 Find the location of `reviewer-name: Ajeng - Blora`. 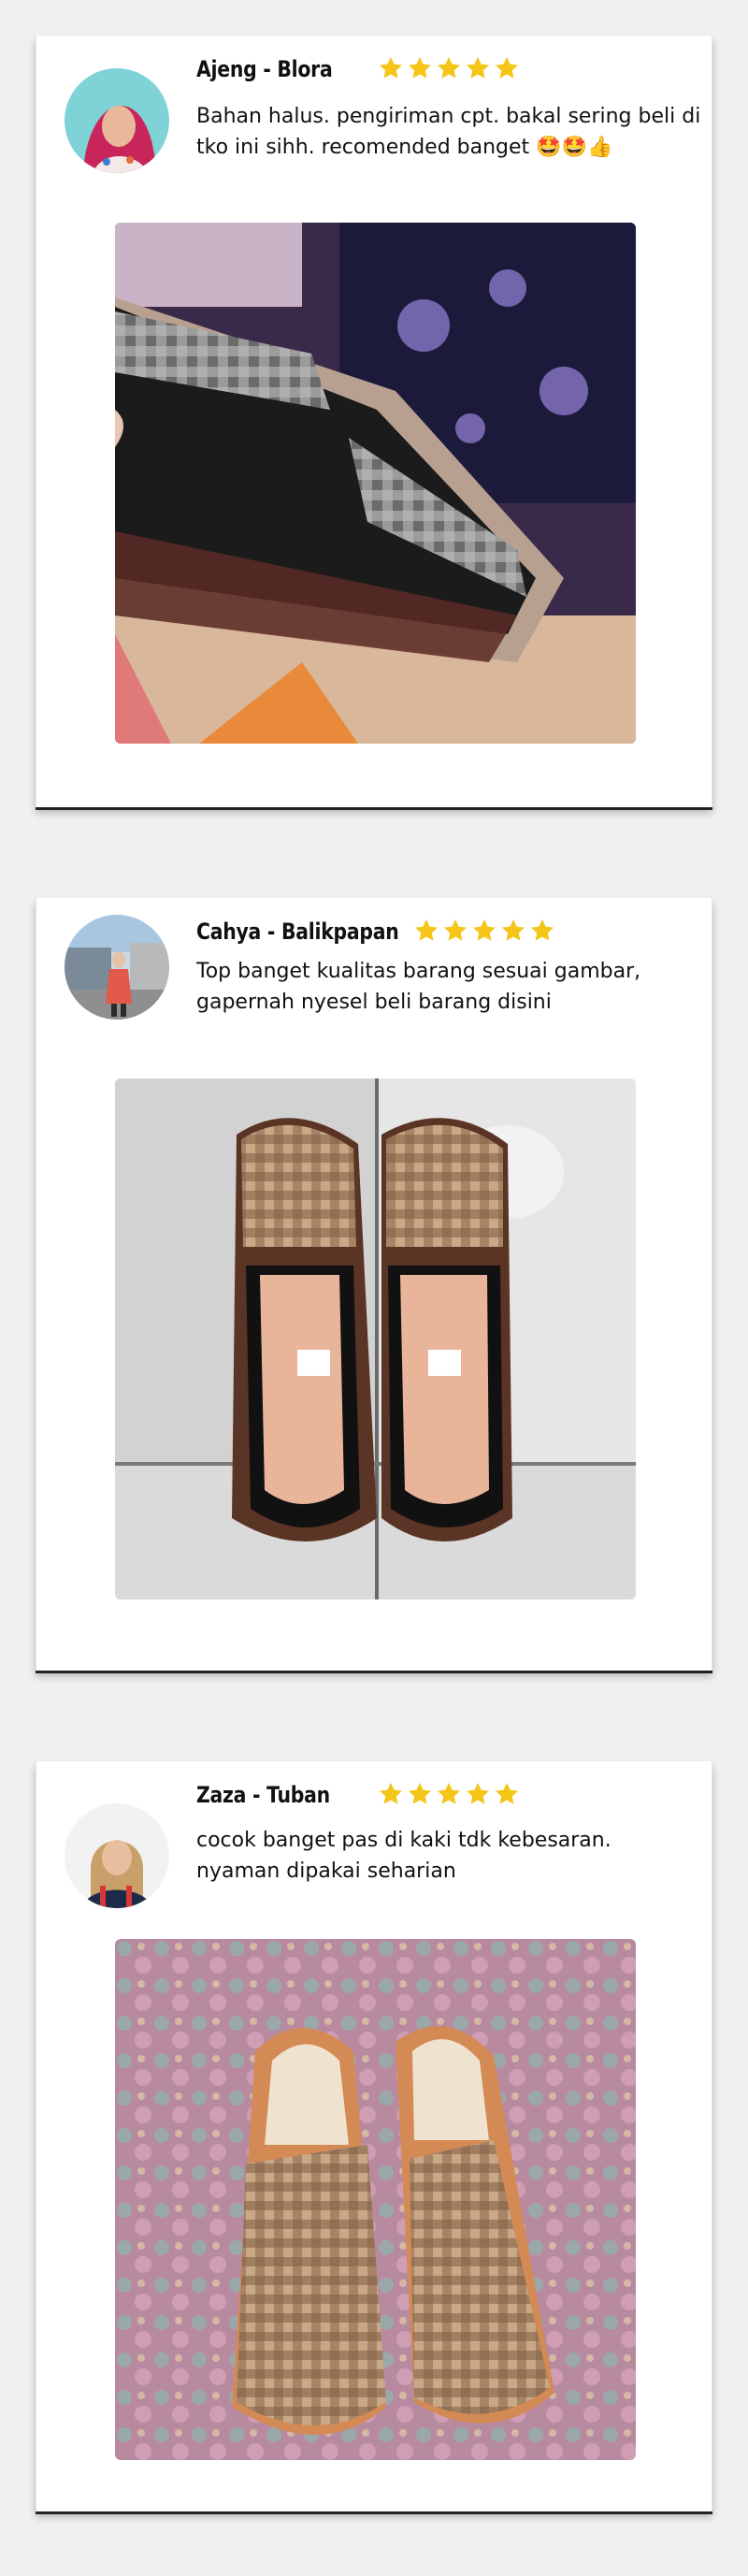

reviewer-name: Ajeng - Blora is located at coordinates (264, 69).